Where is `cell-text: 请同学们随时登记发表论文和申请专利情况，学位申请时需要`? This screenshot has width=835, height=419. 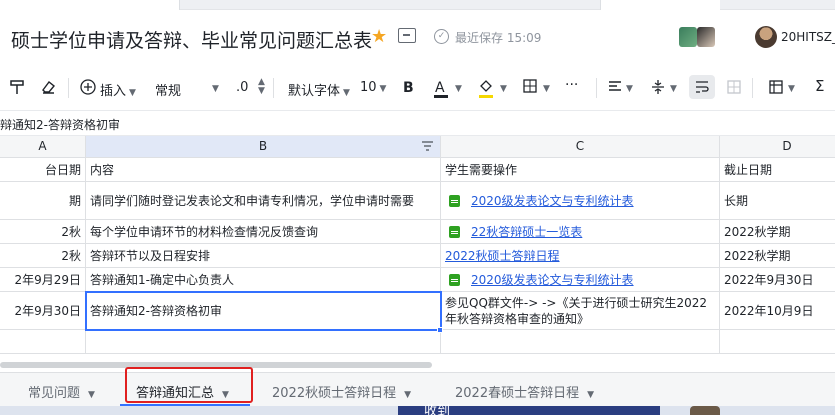
cell-text: 请同学们随时登记发表论文和申请专利情况，学位申请时需要 is located at coordinates (252, 200).